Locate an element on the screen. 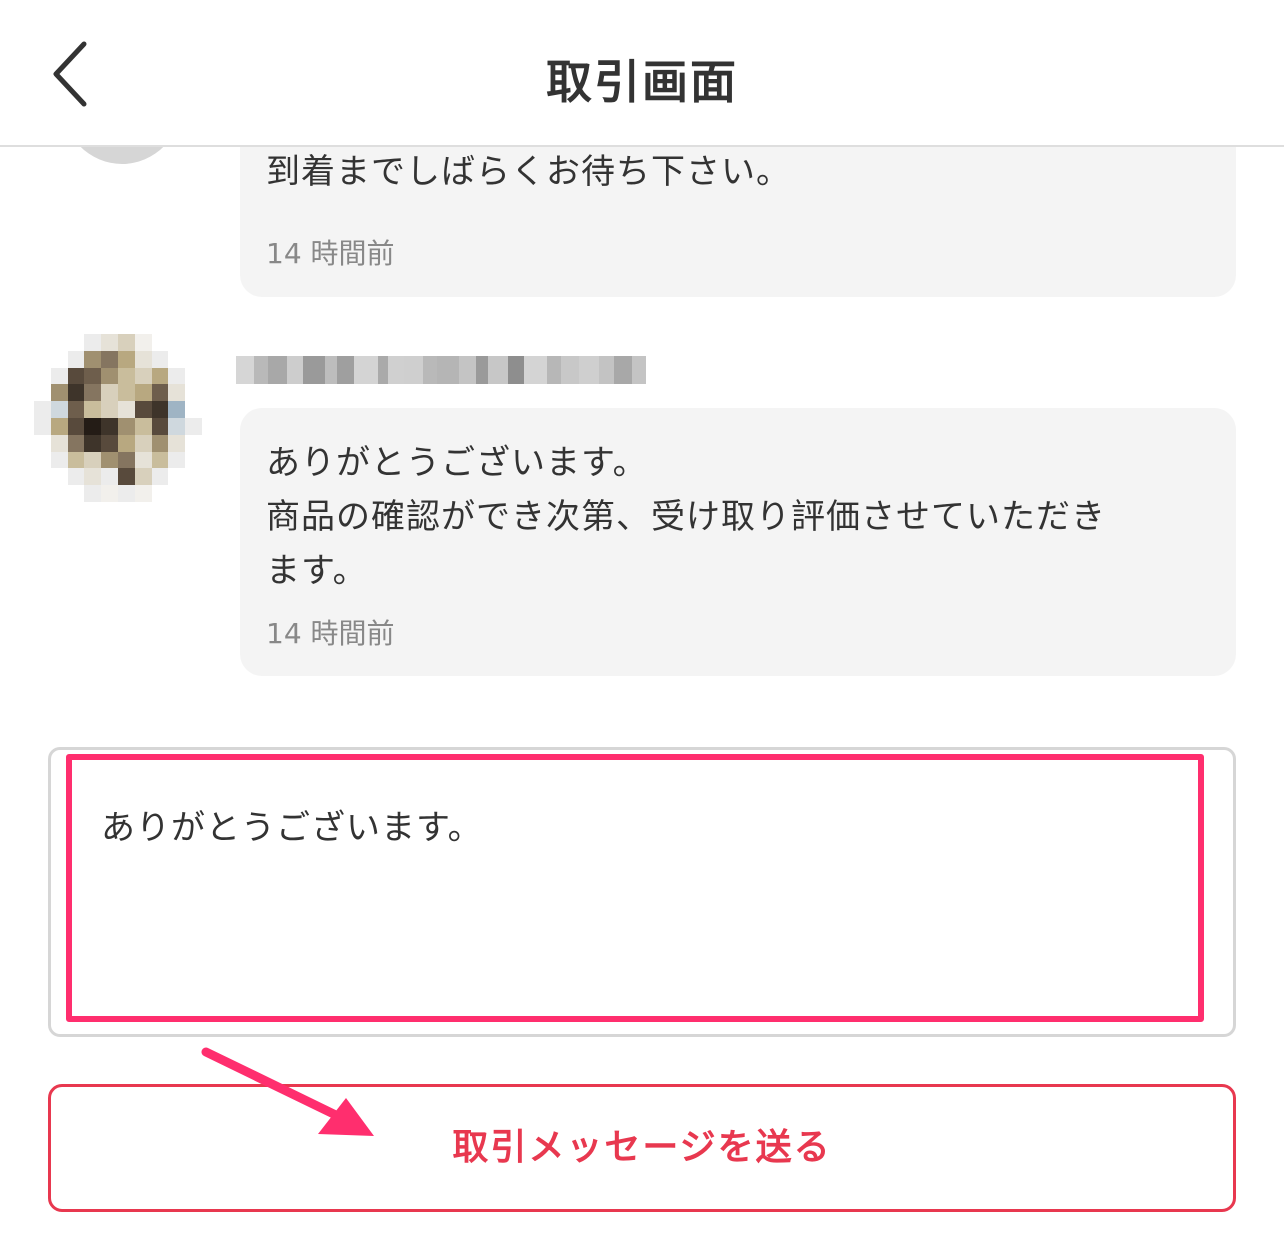  message-text: ありがとうございます。 商品の確認ができ次第、受け取り評価させていただき ます。 is located at coordinates (686, 517).